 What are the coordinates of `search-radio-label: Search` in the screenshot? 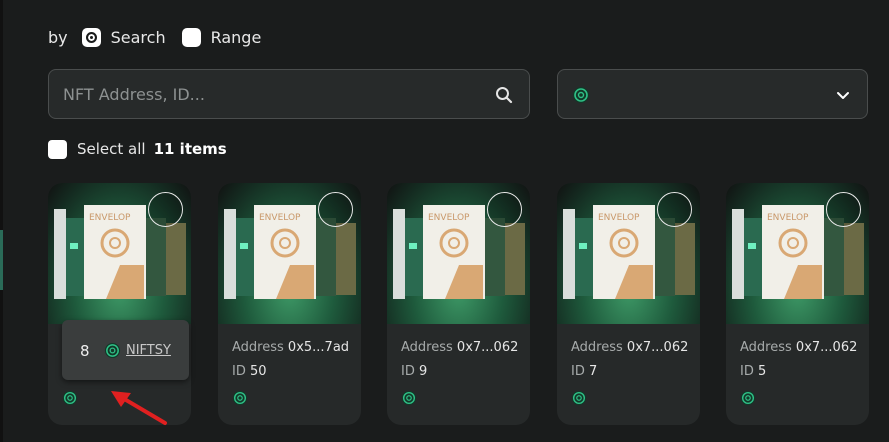 It's located at (138, 37).